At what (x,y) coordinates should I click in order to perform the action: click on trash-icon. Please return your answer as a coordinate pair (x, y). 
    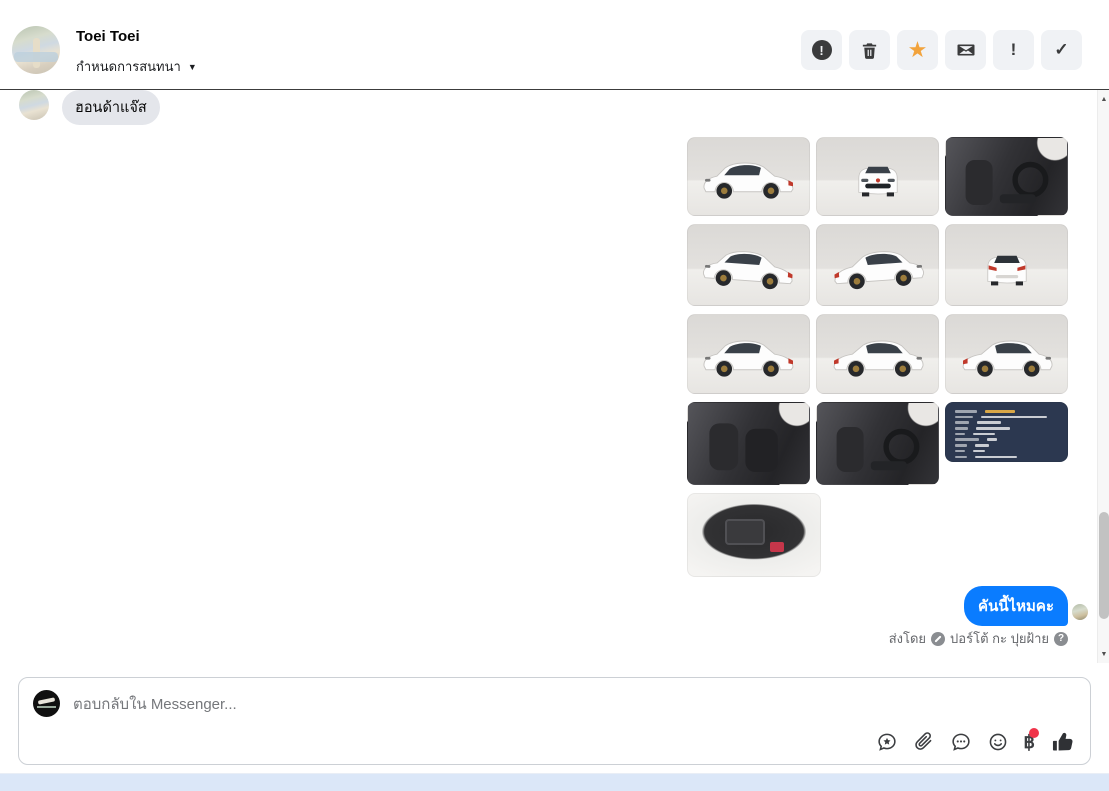
    Looking at the image, I should click on (869, 50).